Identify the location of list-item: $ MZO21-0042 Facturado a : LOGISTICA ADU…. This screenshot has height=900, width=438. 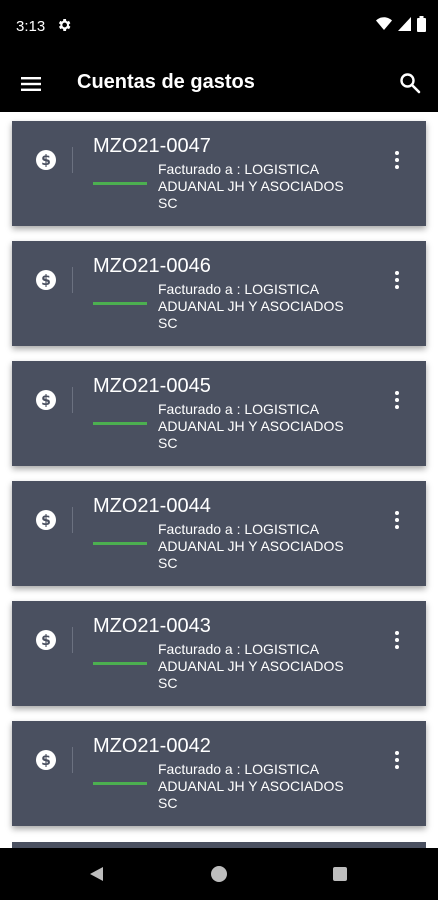
(219, 773).